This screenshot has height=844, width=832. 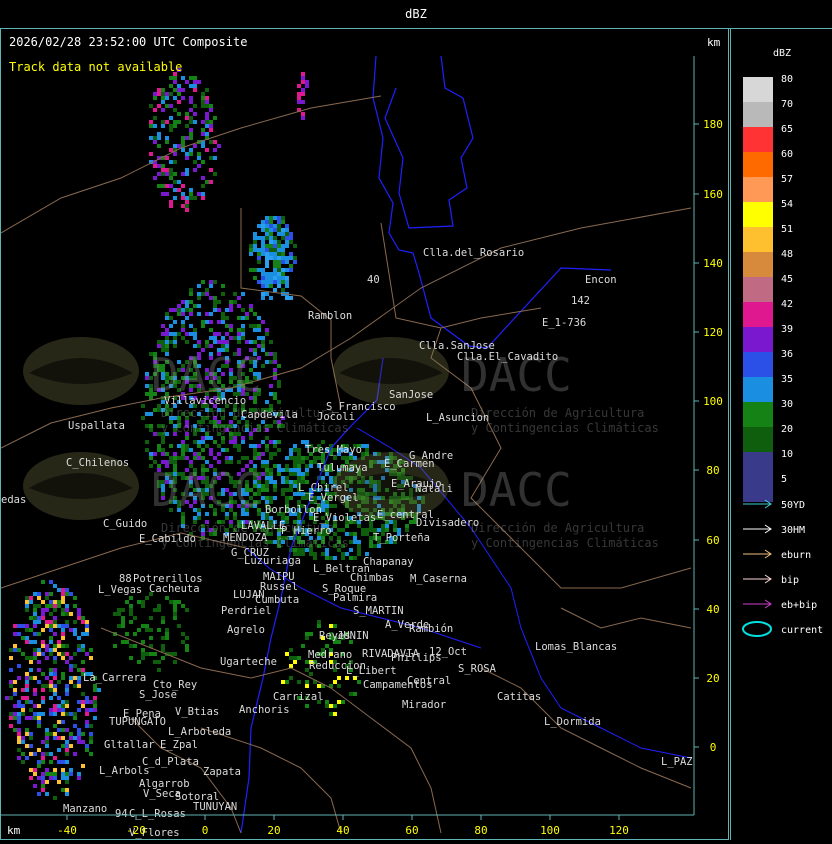 What do you see at coordinates (215, 807) in the screenshot?
I see `place-label: TUNUYAN` at bounding box center [215, 807].